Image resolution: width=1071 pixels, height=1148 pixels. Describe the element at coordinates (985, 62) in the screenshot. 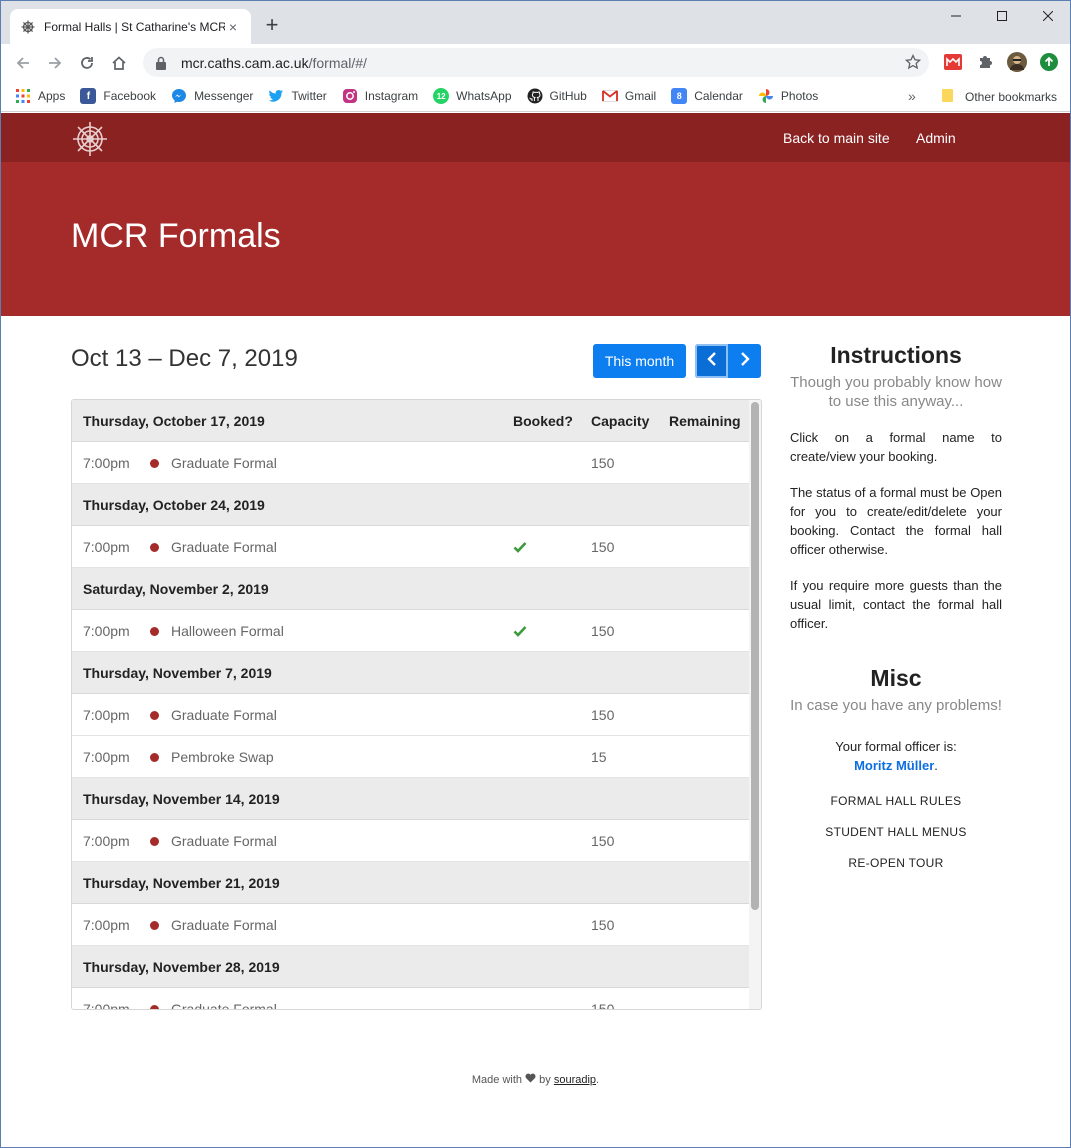

I see `puzzle-extensions-icon` at that location.